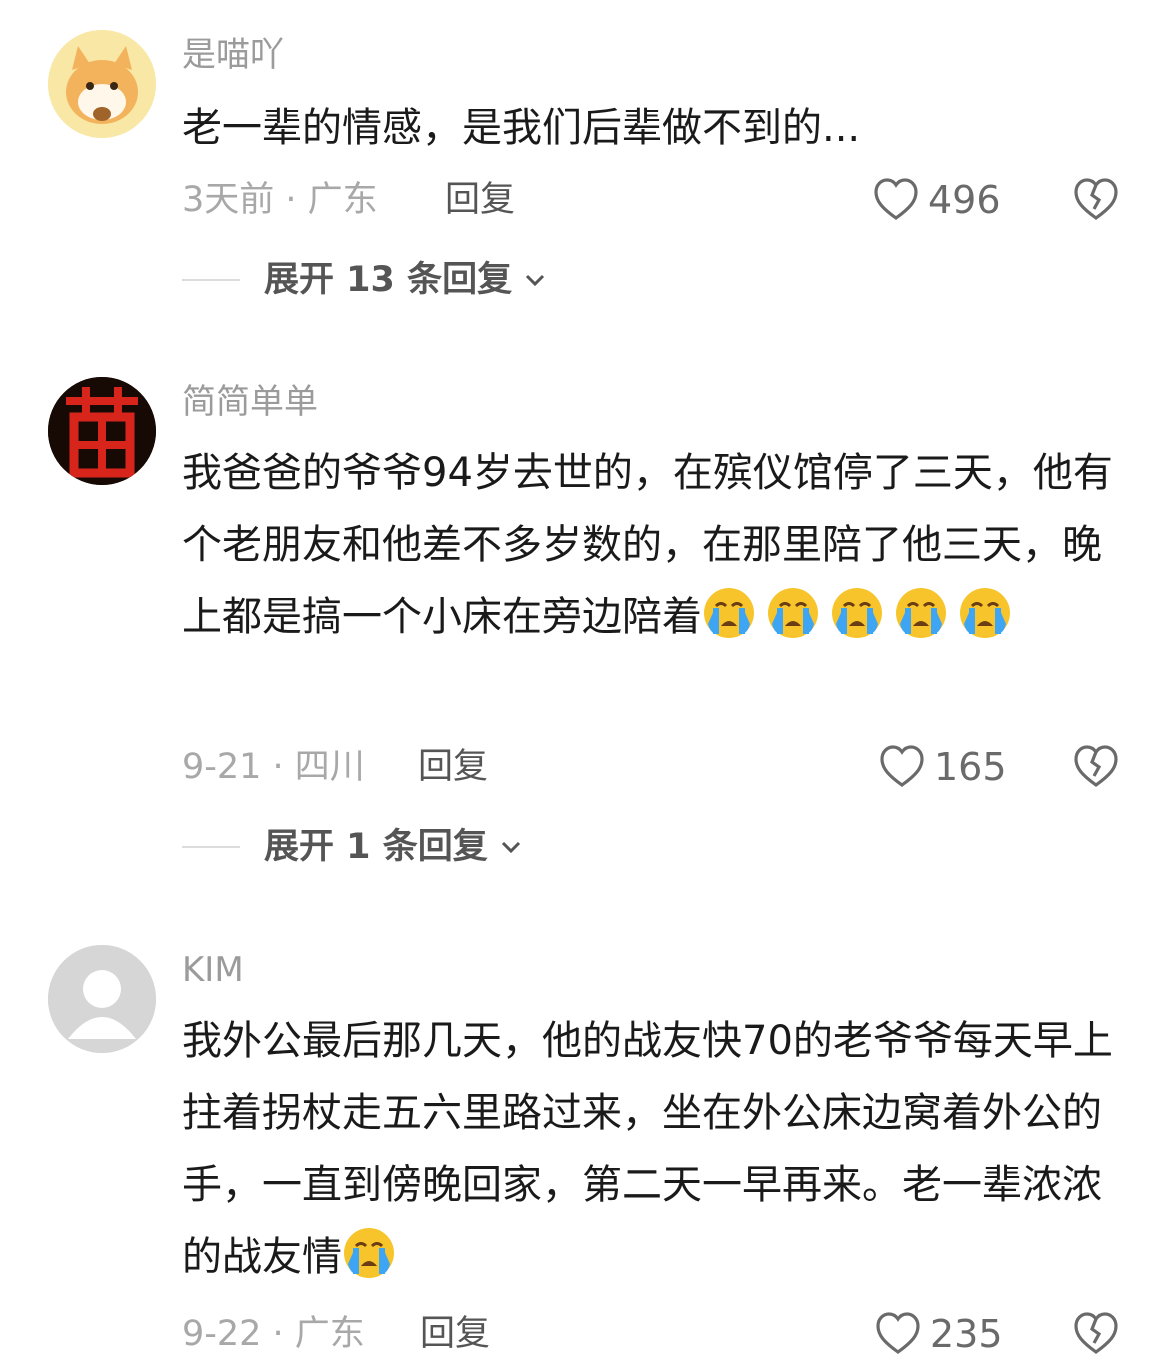  Describe the element at coordinates (376, 847) in the screenshot. I see `expand-replies-label: 展开 1 条回复` at that location.